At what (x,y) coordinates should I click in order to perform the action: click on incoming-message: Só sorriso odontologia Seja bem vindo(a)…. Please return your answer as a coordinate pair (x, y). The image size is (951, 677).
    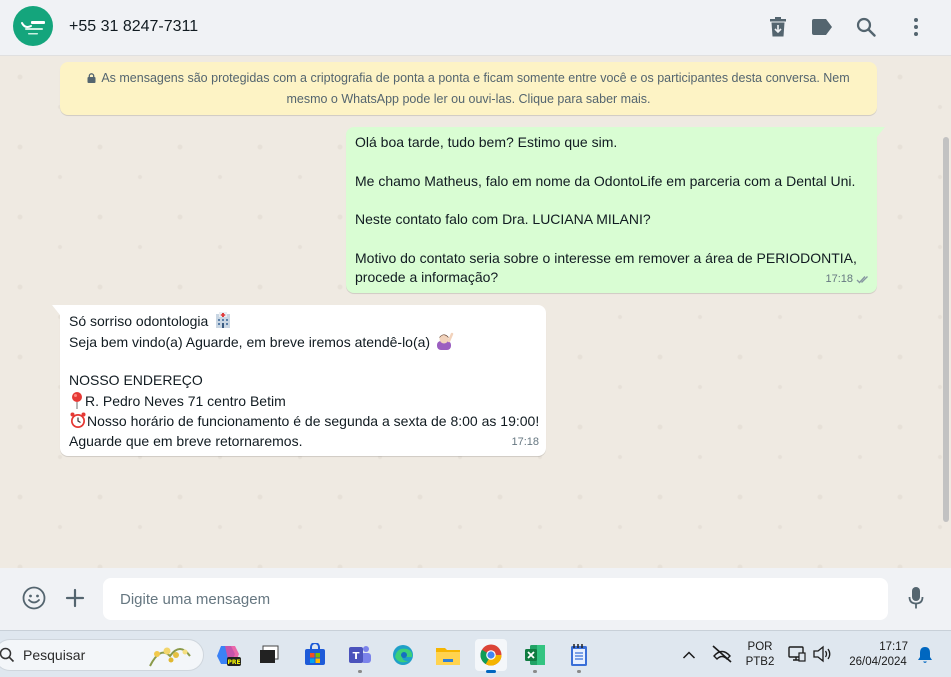
    Looking at the image, I should click on (299, 380).